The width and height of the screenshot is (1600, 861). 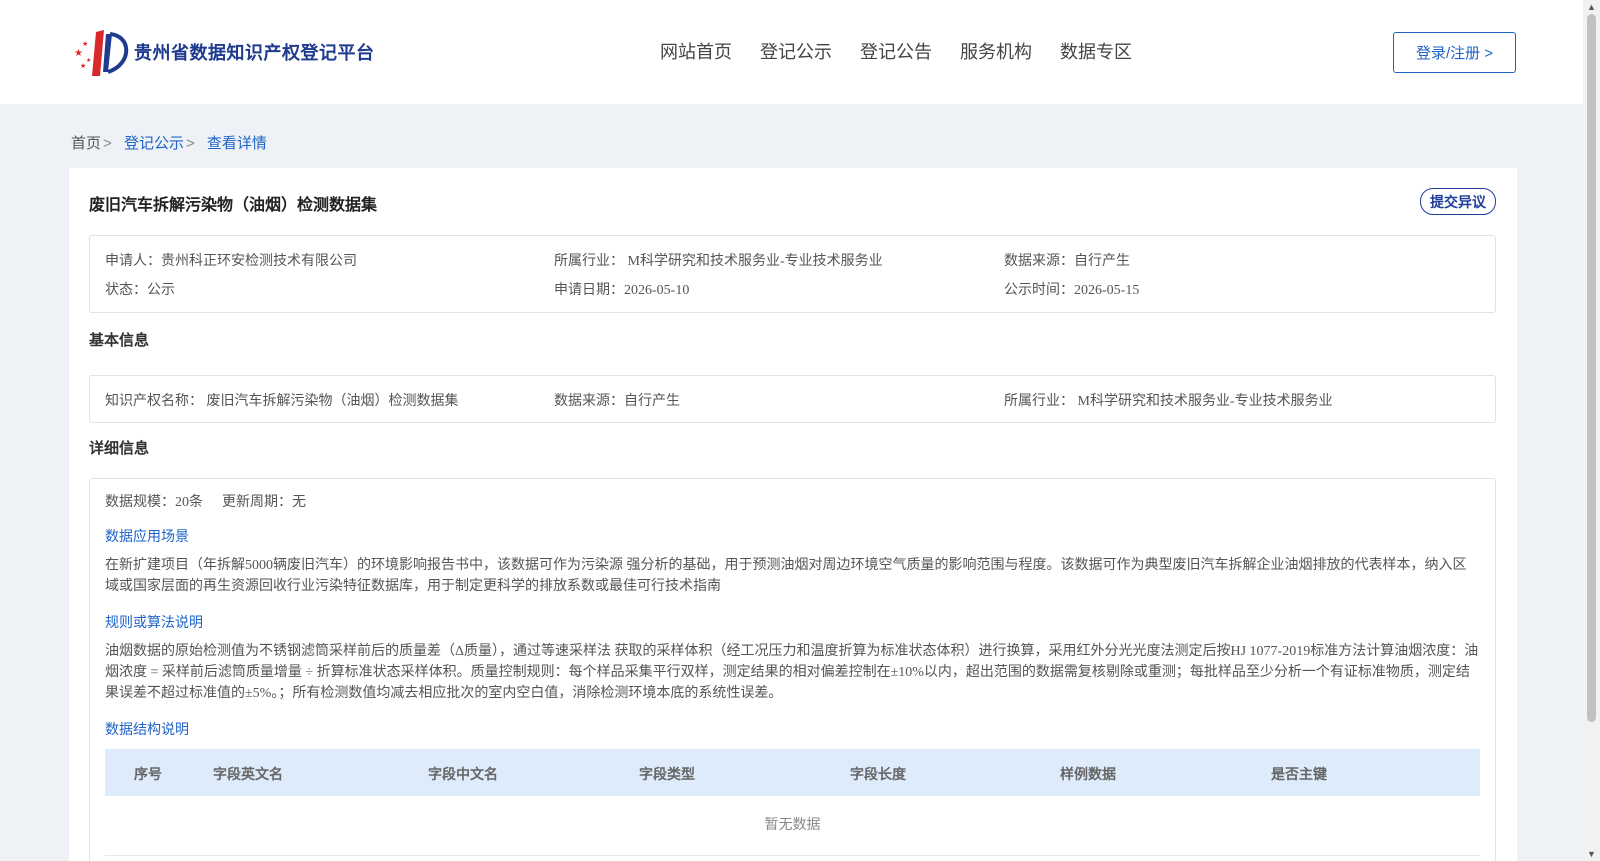 What do you see at coordinates (140, 290) in the screenshot?
I see `status: 状态：公示` at bounding box center [140, 290].